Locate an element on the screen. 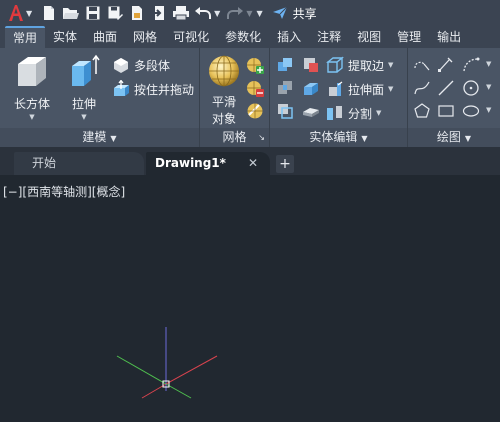  ellipse-dropdown-icon: ▼ is located at coordinates (488, 110).